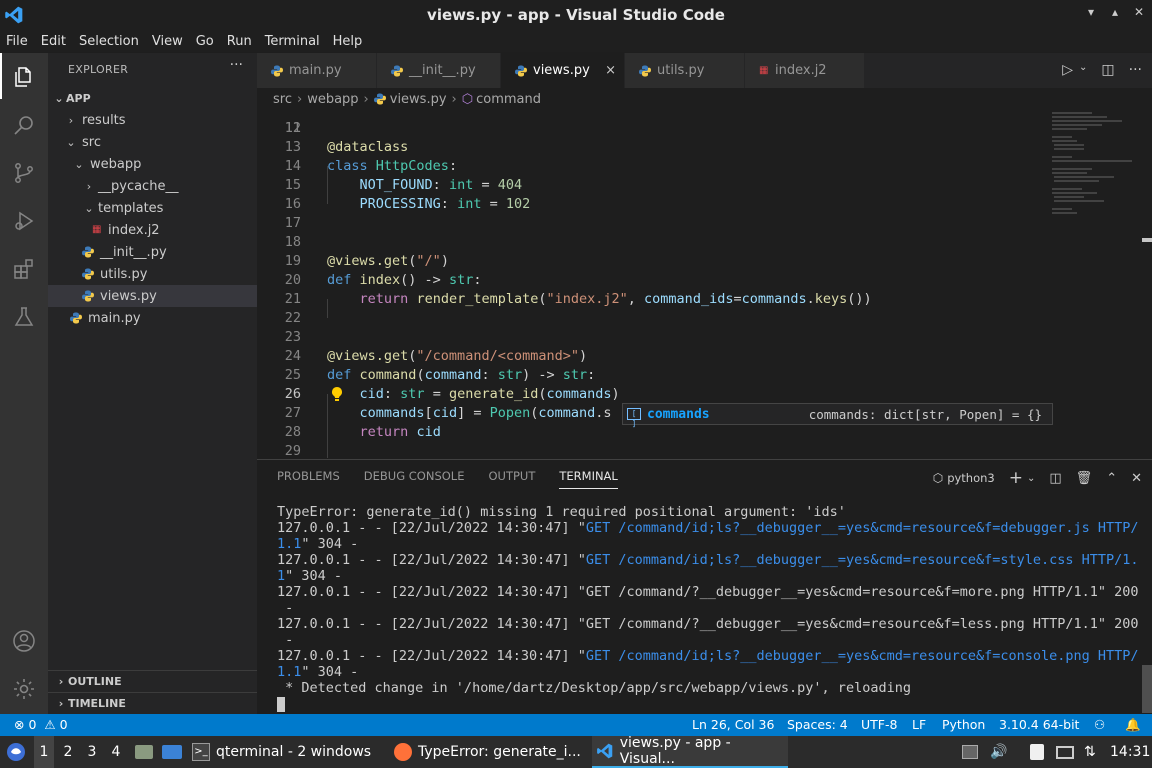 The height and width of the screenshot is (768, 1152). I want to click on encoding: UTF-8, so click(879, 724).